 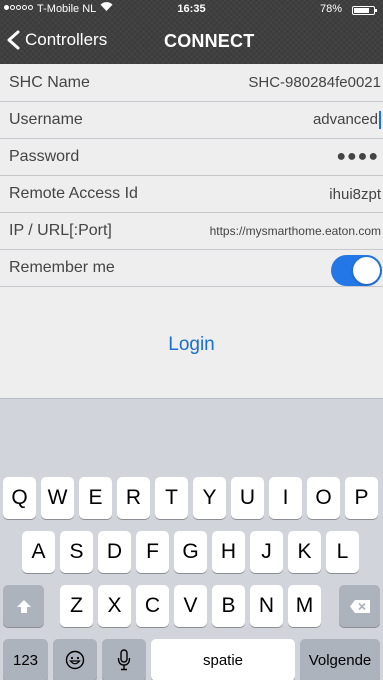 I want to click on battery-level, so click(x=361, y=10).